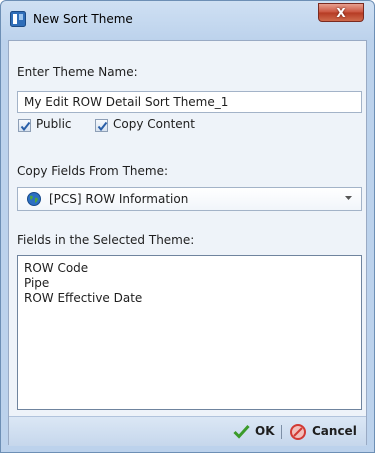  What do you see at coordinates (187, 20) in the screenshot?
I see `title-bar: New Sort Theme X` at bounding box center [187, 20].